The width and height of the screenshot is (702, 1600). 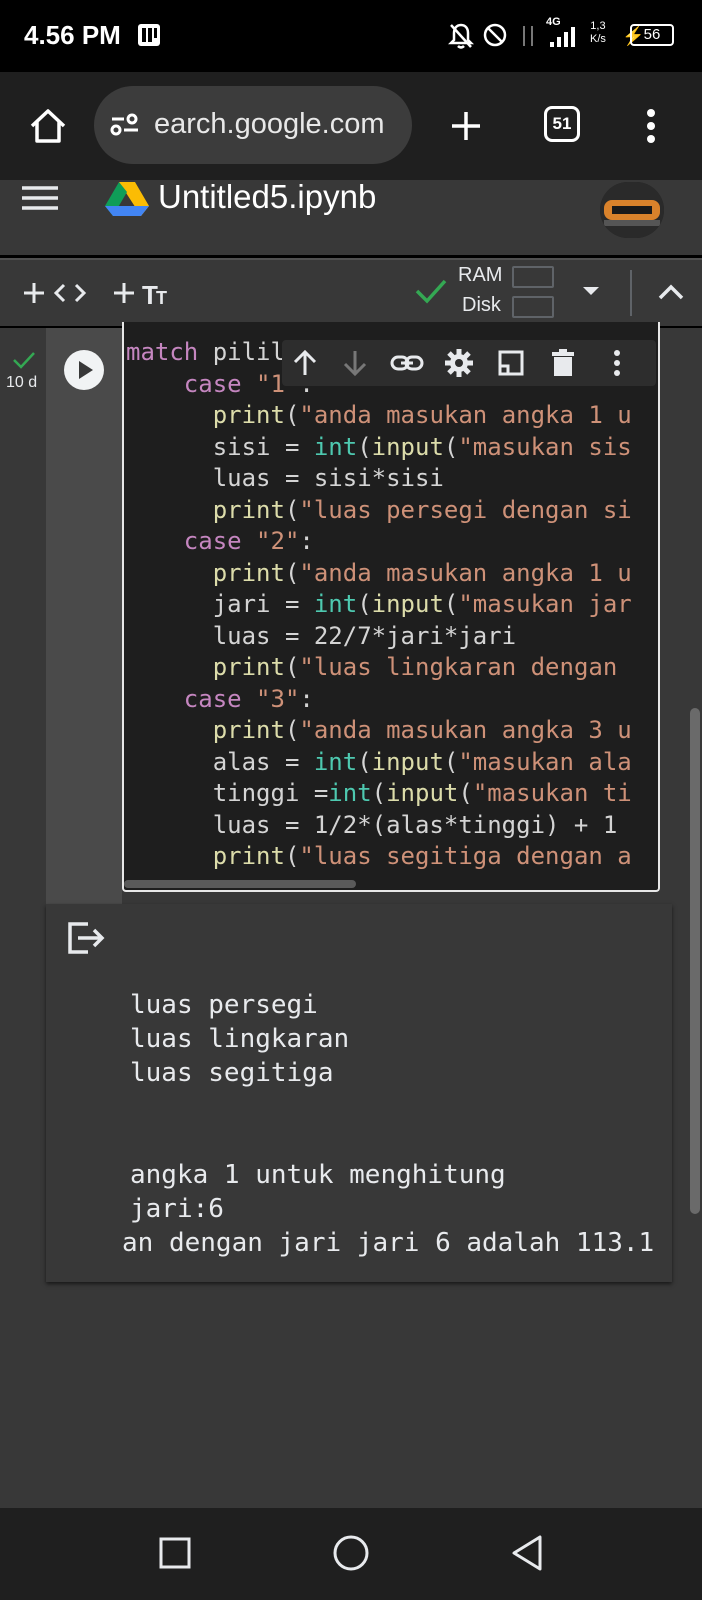 I want to click on back-nav-button, so click(x=527, y=1555).